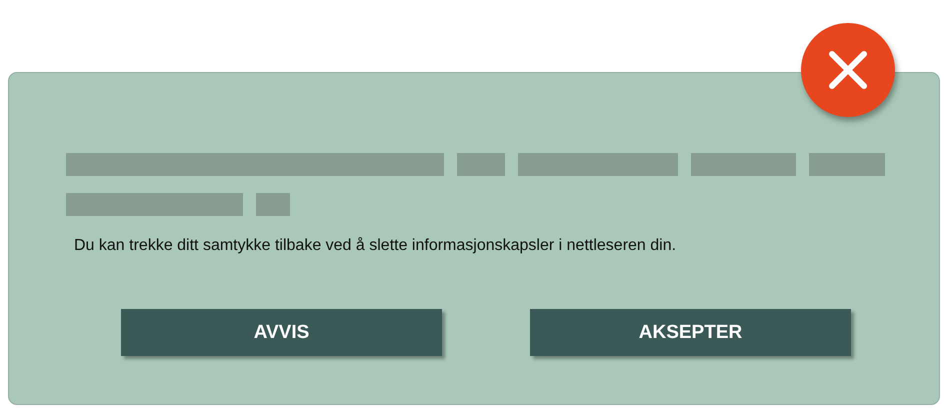 The width and height of the screenshot is (950, 412). Describe the element at coordinates (376, 246) in the screenshot. I see `consent-message: Du kan trekke ditt samtykke tilbake ved å slette informasjonskapsler i nettleseren din.` at that location.